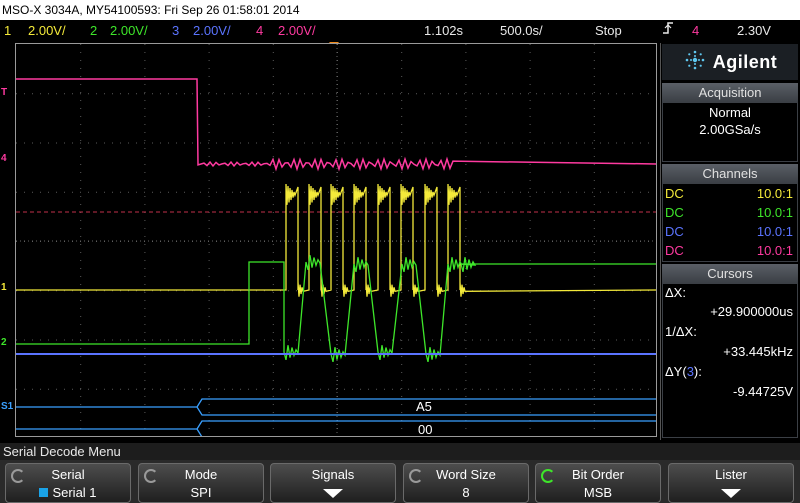  What do you see at coordinates (690, 371) in the screenshot?
I see `delta-y-channel: 3` at bounding box center [690, 371].